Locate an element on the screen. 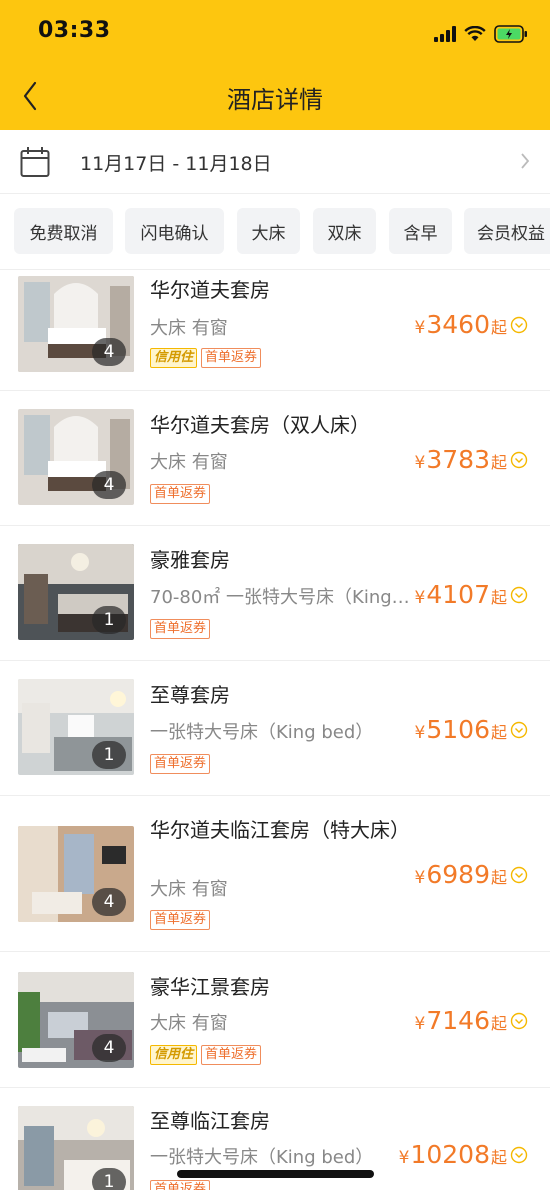 The image size is (550, 1190). room-price: ¥ 4107 起 is located at coordinates (471, 594).